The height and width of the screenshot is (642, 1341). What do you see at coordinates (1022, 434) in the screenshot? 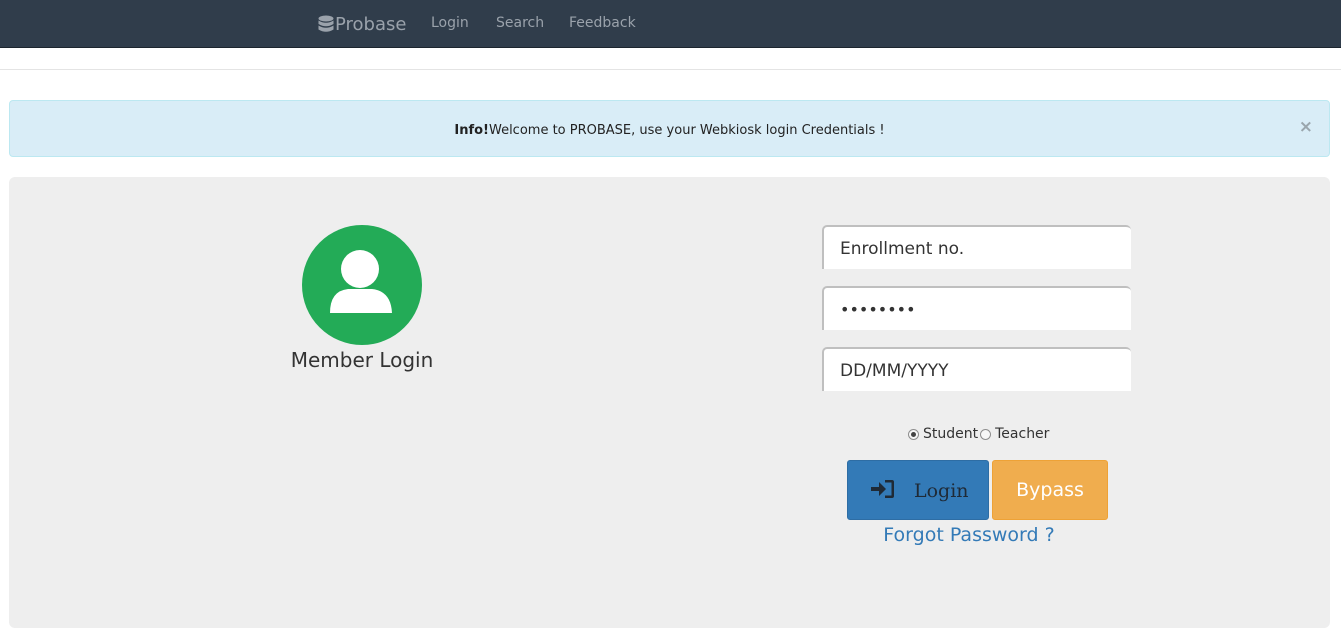
I see `teacher-label: Teacher` at bounding box center [1022, 434].